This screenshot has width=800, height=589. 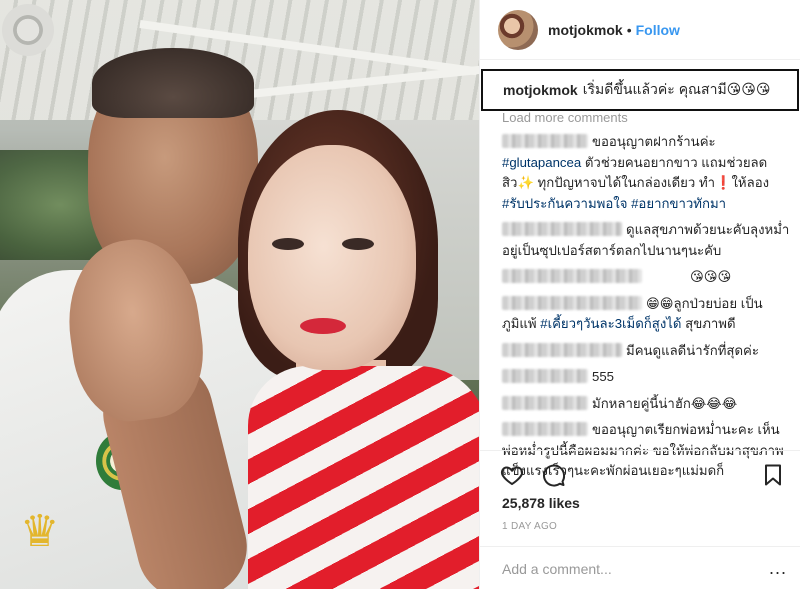 What do you see at coordinates (512, 475) in the screenshot?
I see `heart-icon` at bounding box center [512, 475].